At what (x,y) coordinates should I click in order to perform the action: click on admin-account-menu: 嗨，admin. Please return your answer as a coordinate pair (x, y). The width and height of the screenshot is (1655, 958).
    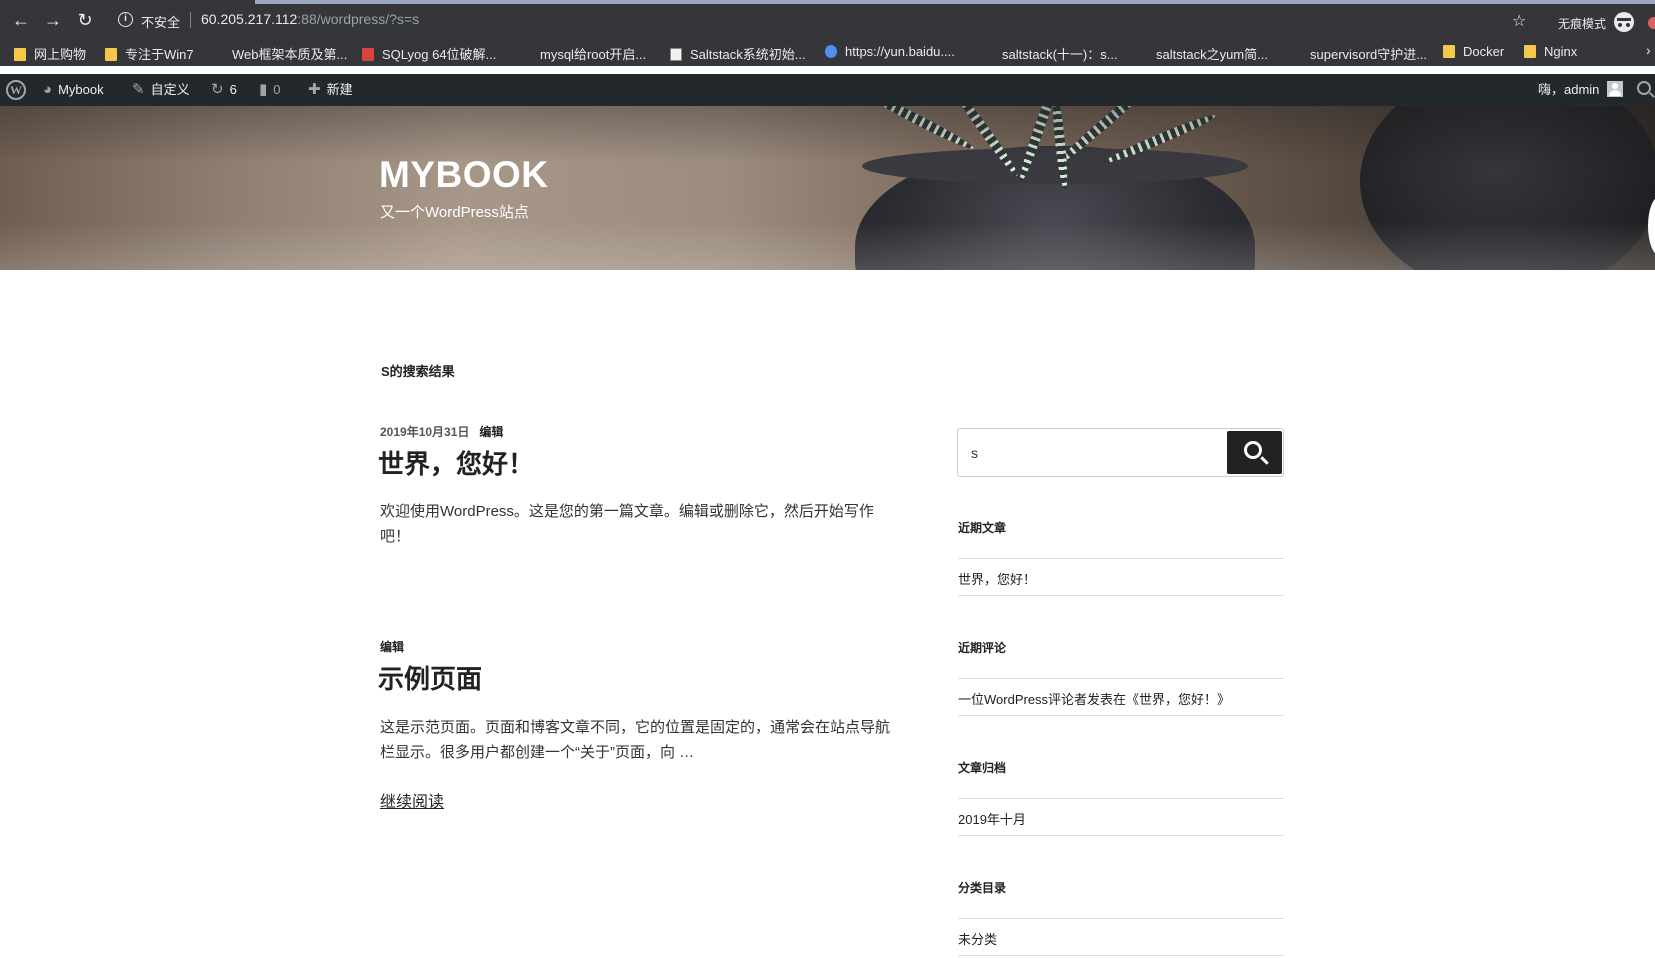
    Looking at the image, I should click on (1581, 90).